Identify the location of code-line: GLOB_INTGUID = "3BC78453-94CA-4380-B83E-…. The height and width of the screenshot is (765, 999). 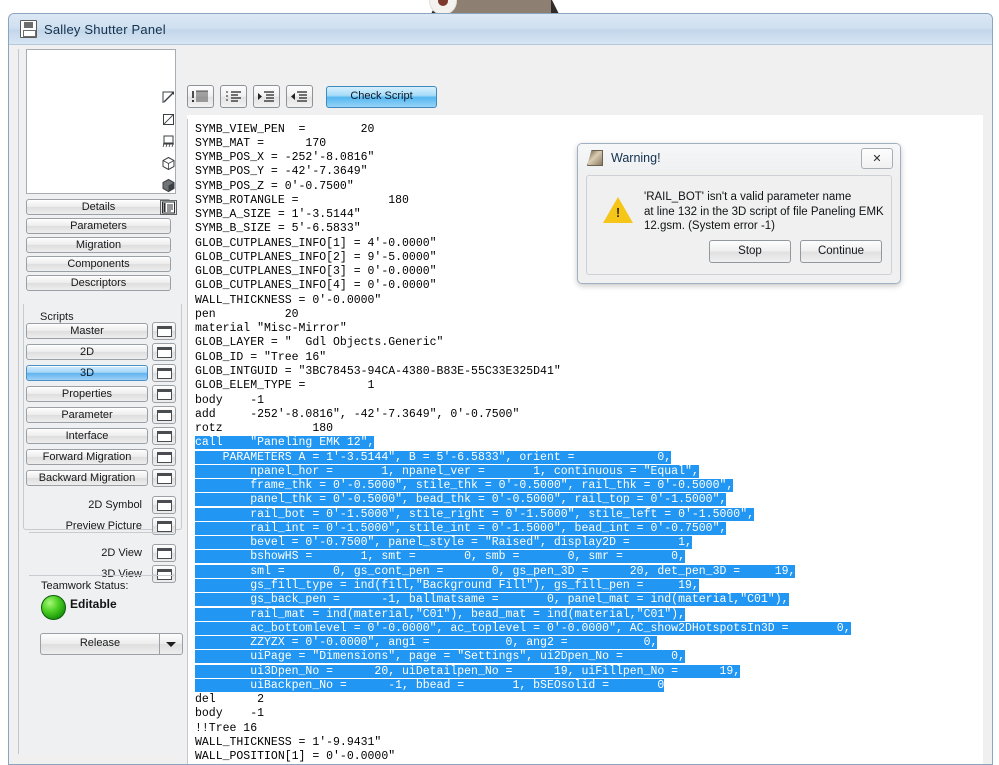
(378, 372).